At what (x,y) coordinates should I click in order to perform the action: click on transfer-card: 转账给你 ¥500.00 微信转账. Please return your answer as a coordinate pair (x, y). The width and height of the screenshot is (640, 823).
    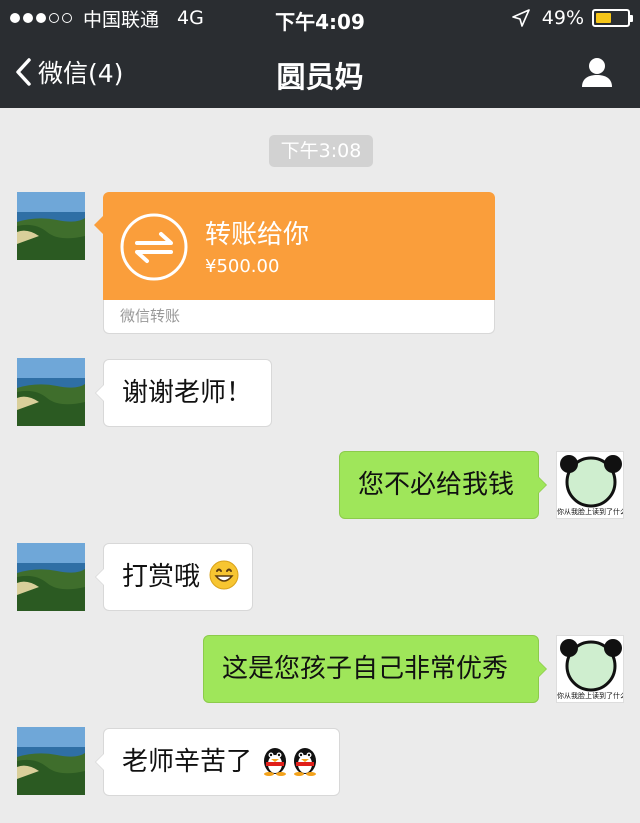
    Looking at the image, I should click on (294, 263).